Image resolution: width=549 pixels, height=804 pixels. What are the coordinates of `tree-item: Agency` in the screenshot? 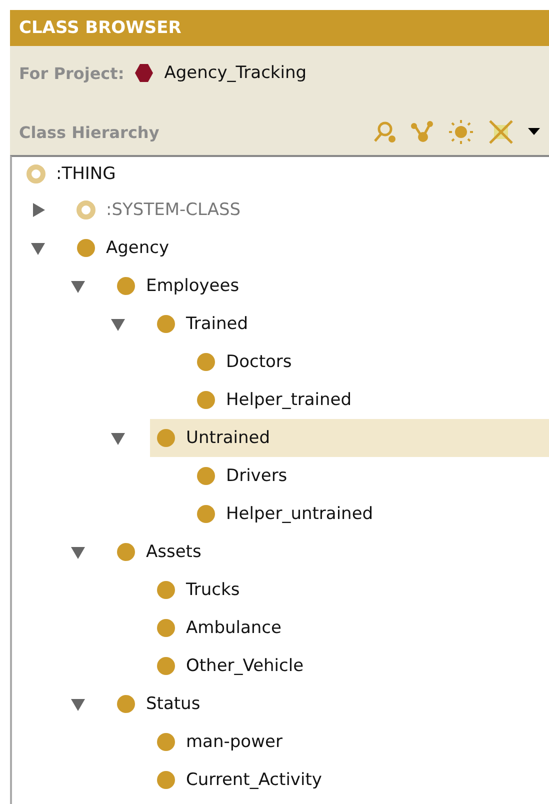 It's located at (309, 248).